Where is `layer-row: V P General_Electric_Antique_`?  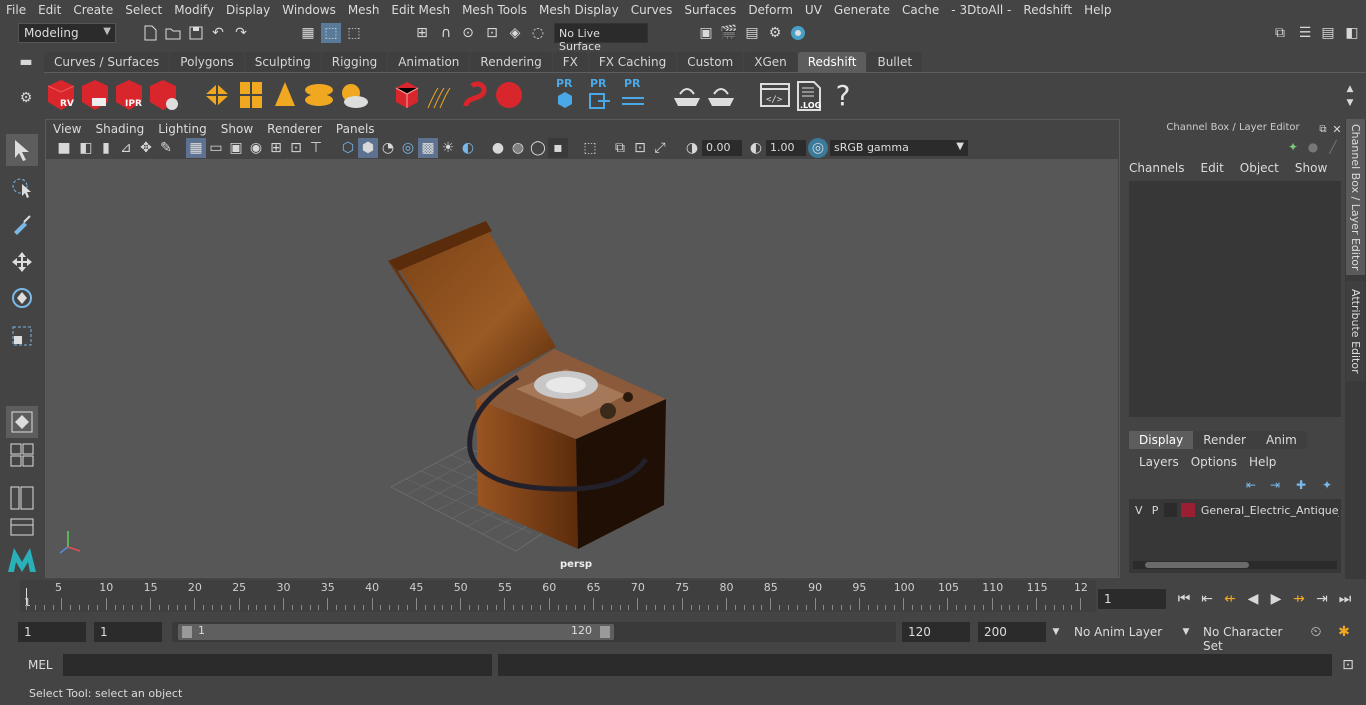 layer-row: V P General_Electric_Antique_ is located at coordinates (1235, 510).